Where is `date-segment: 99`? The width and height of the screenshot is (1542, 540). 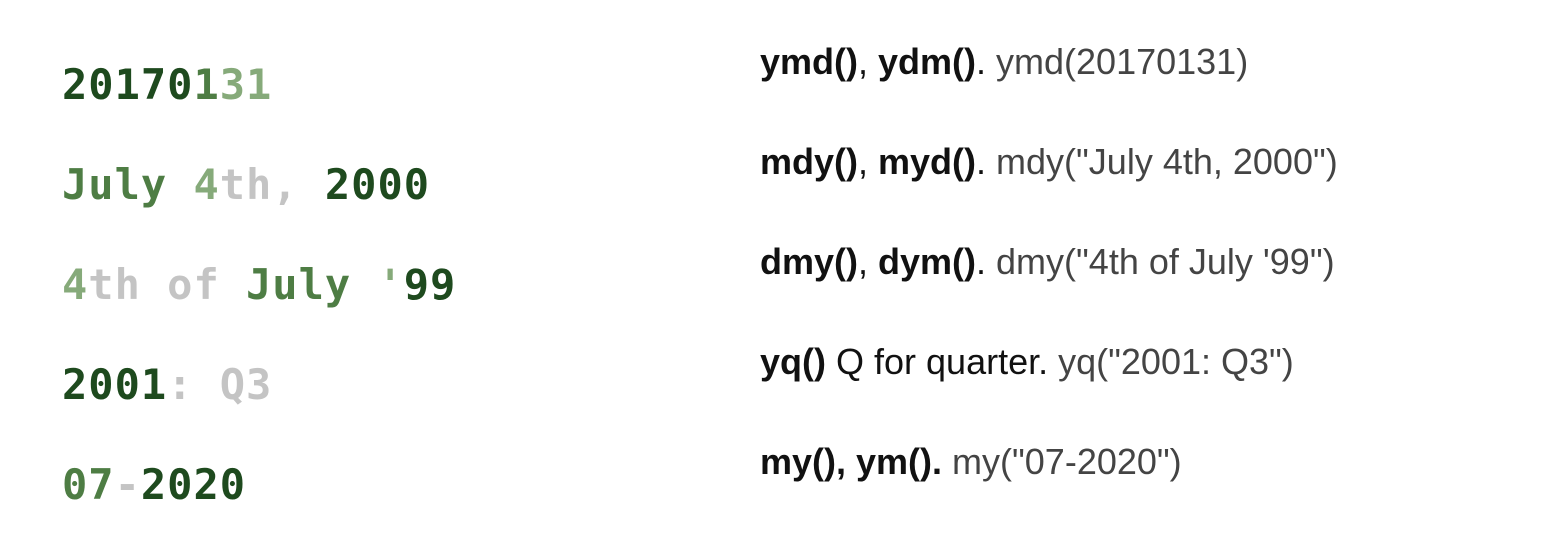
date-segment: 99 is located at coordinates (430, 284).